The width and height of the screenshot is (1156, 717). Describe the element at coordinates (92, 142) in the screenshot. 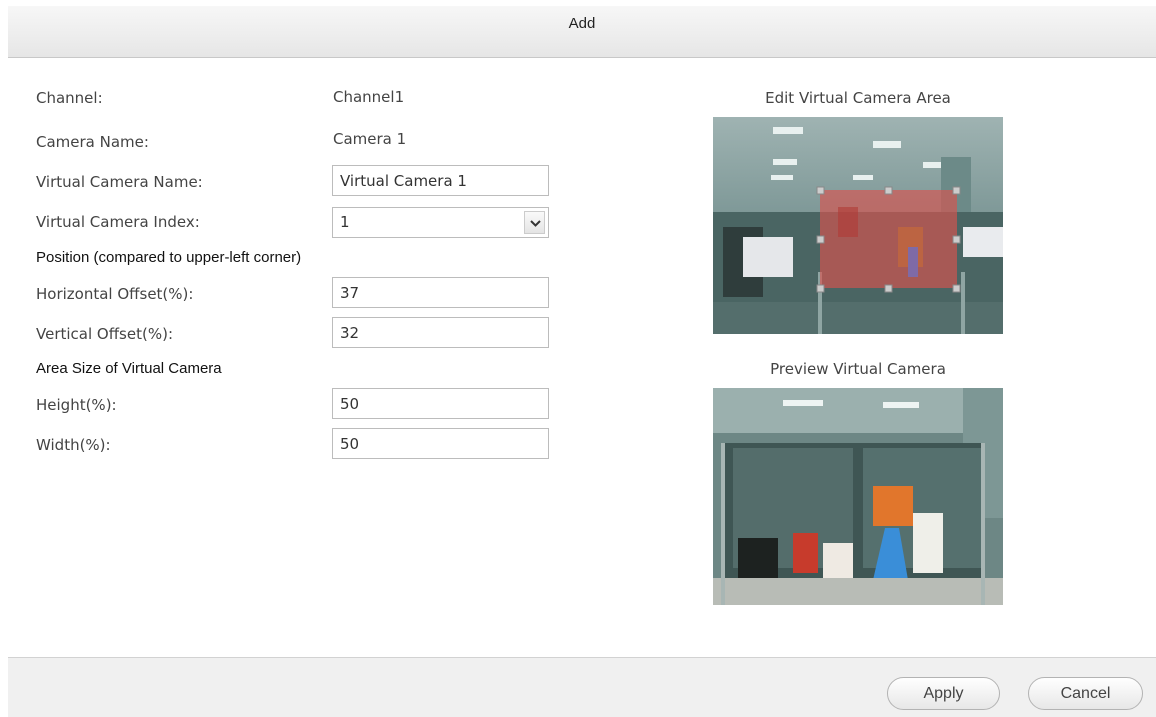

I see `camera-name-label: Camera Name:` at that location.